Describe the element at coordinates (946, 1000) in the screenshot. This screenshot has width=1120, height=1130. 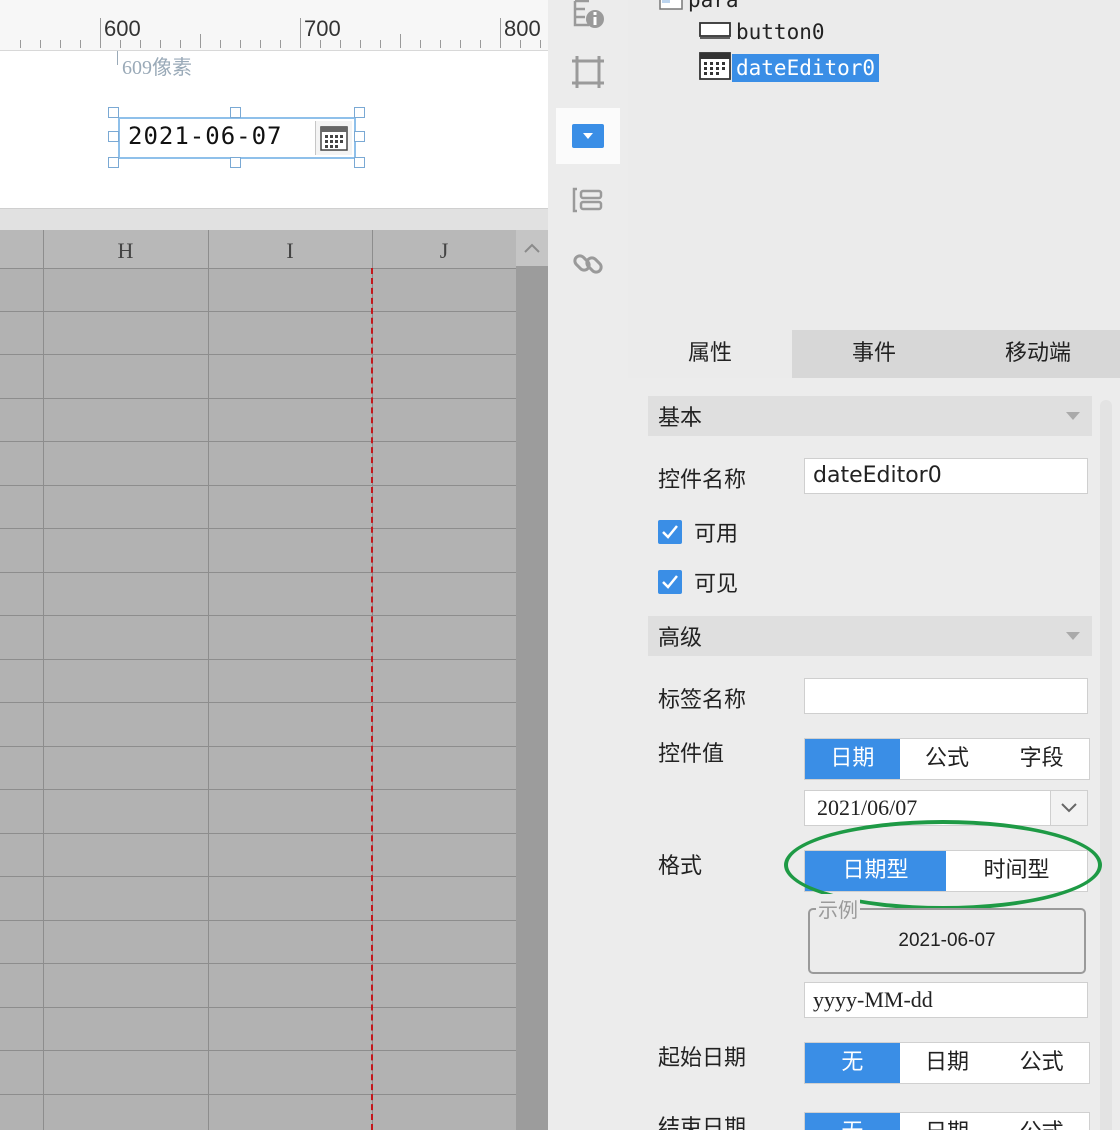
I see `format-pattern-input: yyyy-MM-dd` at that location.